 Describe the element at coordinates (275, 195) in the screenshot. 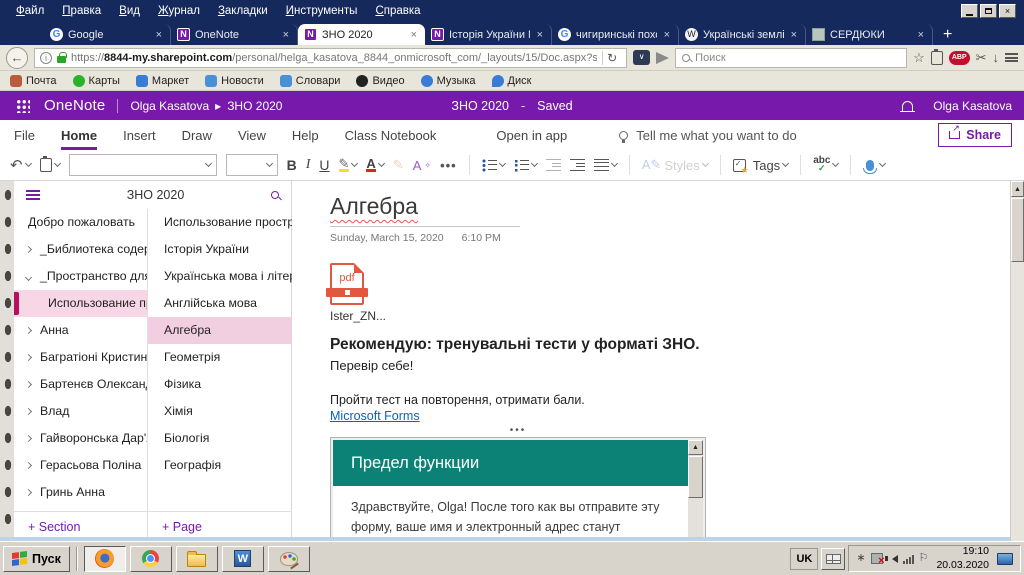

I see `notebook-search-button` at that location.